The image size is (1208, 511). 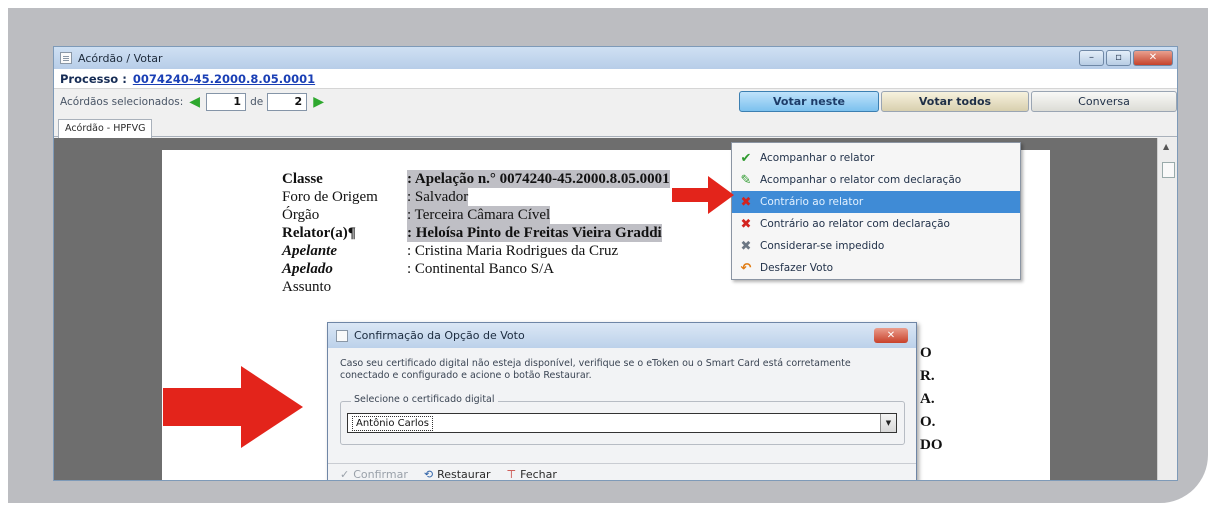 I want to click on window-title: Acórdão / Votar, so click(x=120, y=58).